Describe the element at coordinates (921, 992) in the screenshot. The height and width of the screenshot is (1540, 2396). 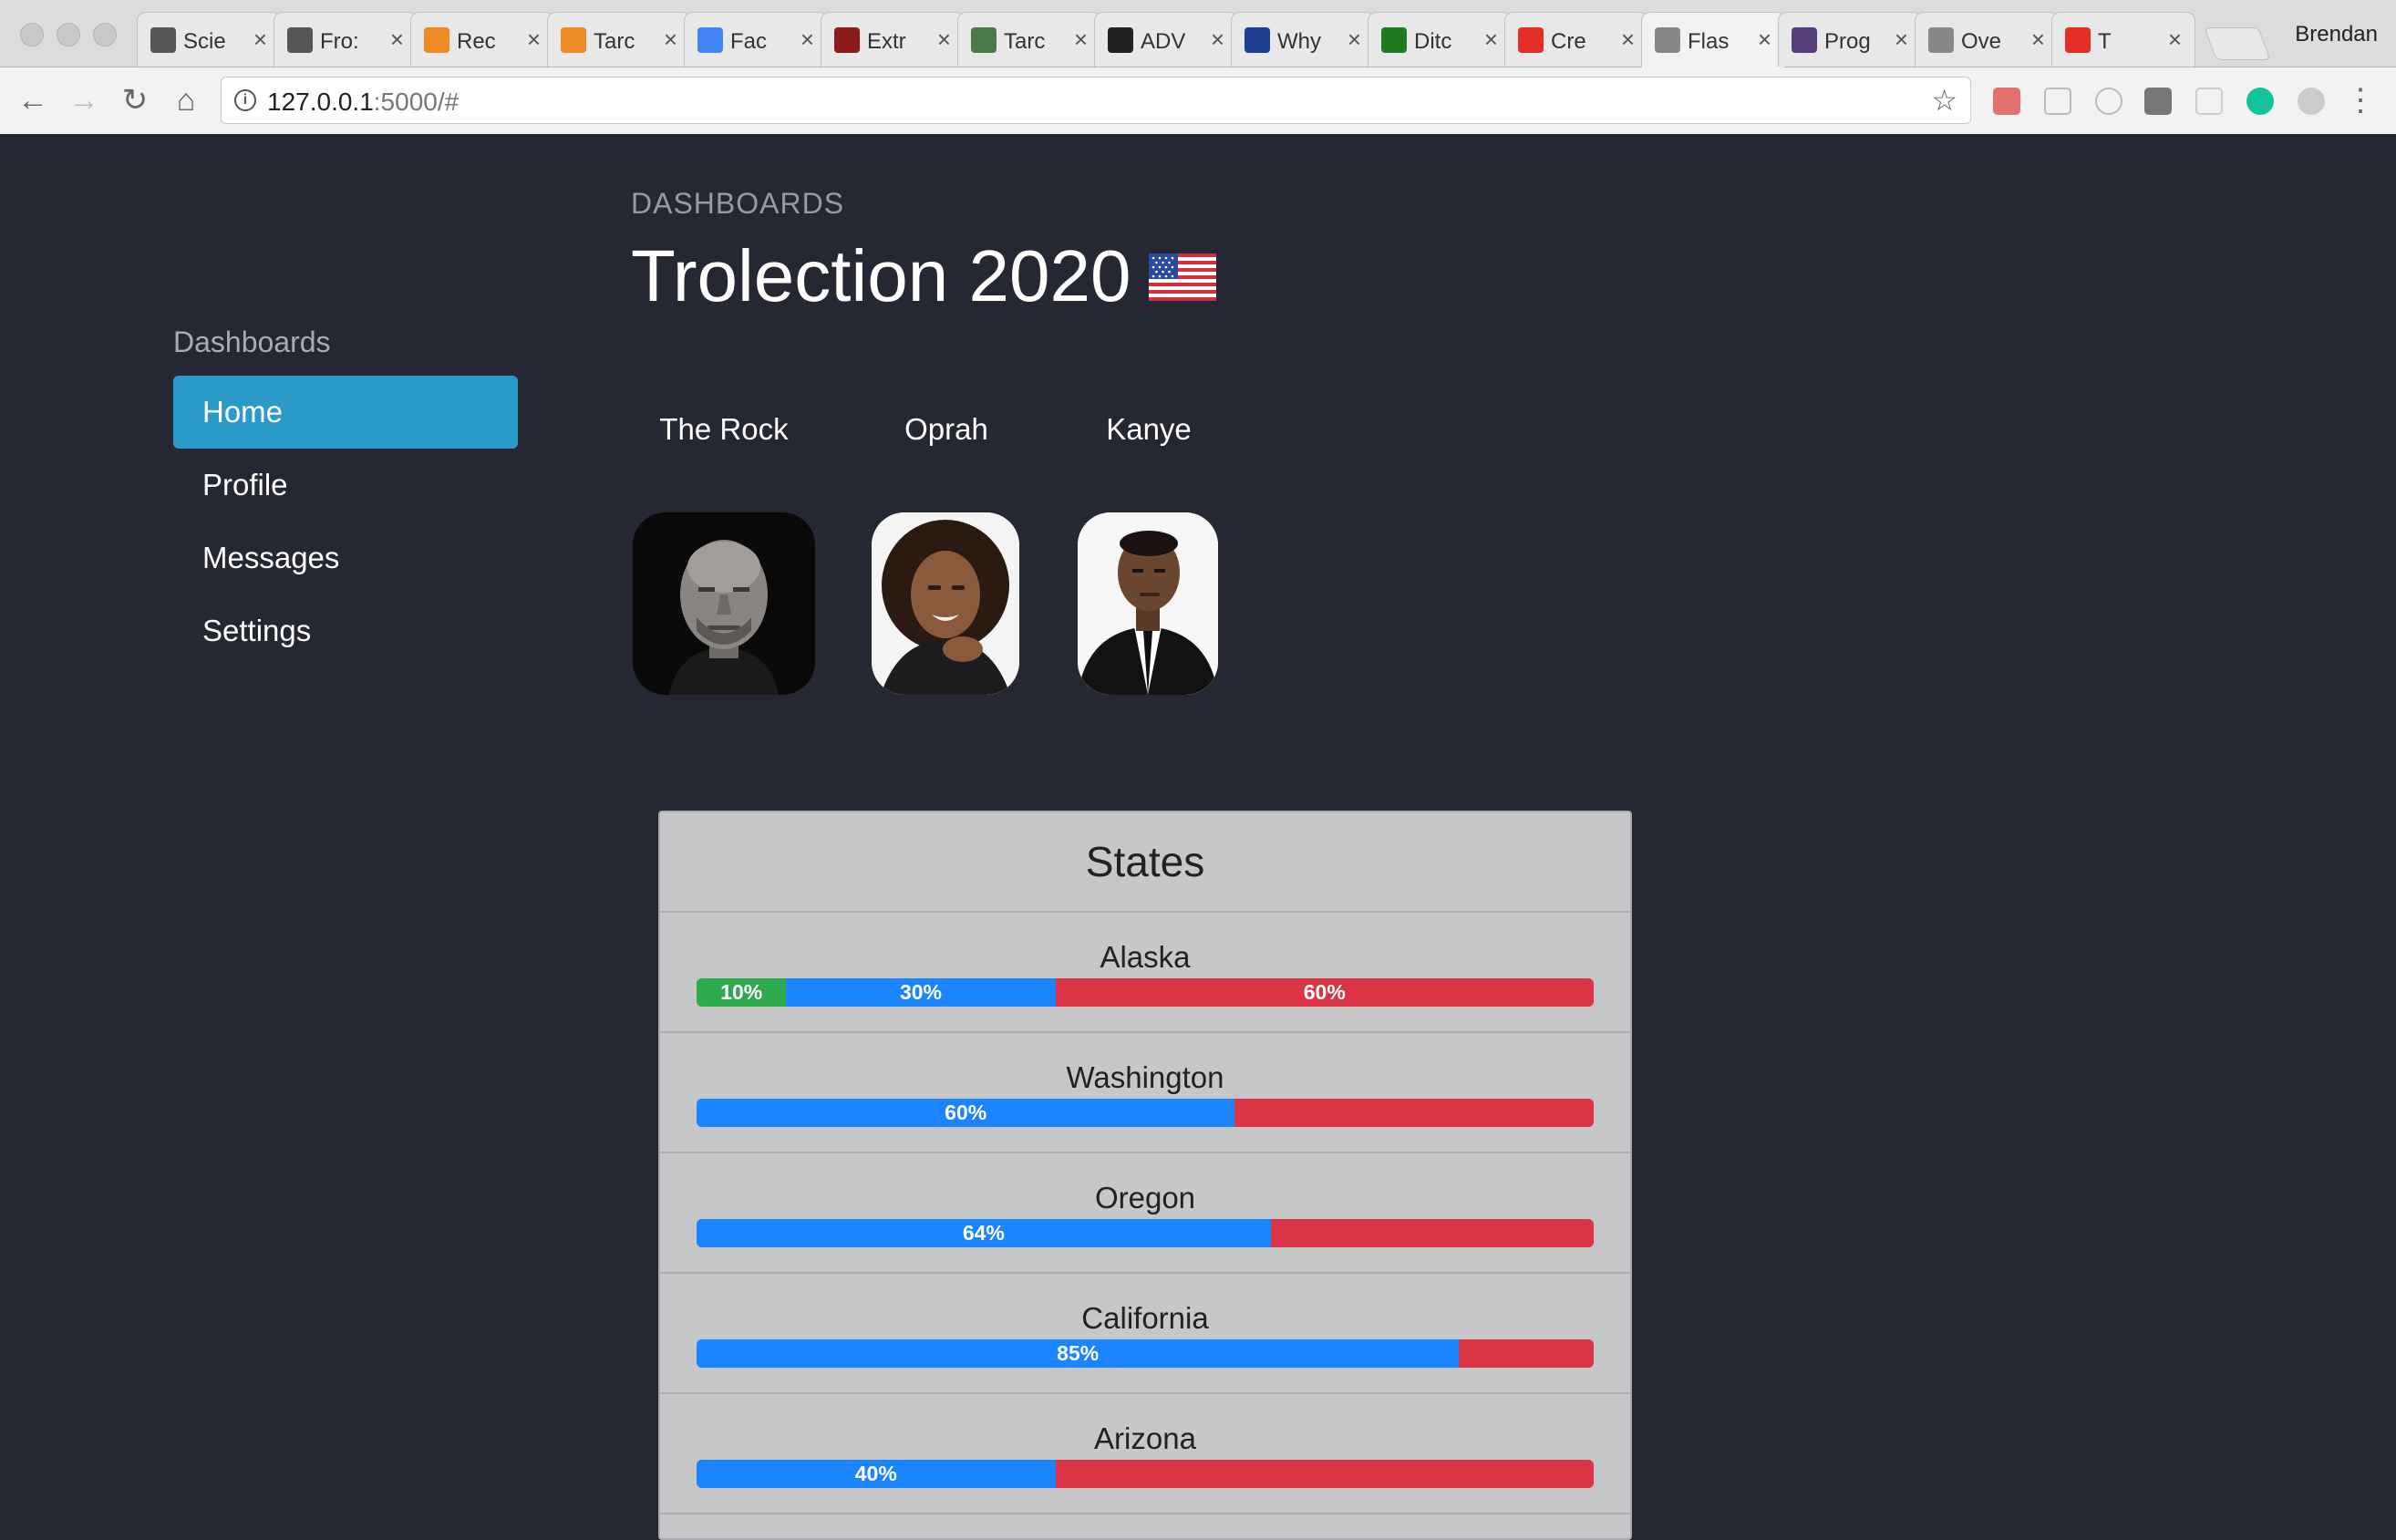
I see `progress-segment-blue: 30%` at that location.